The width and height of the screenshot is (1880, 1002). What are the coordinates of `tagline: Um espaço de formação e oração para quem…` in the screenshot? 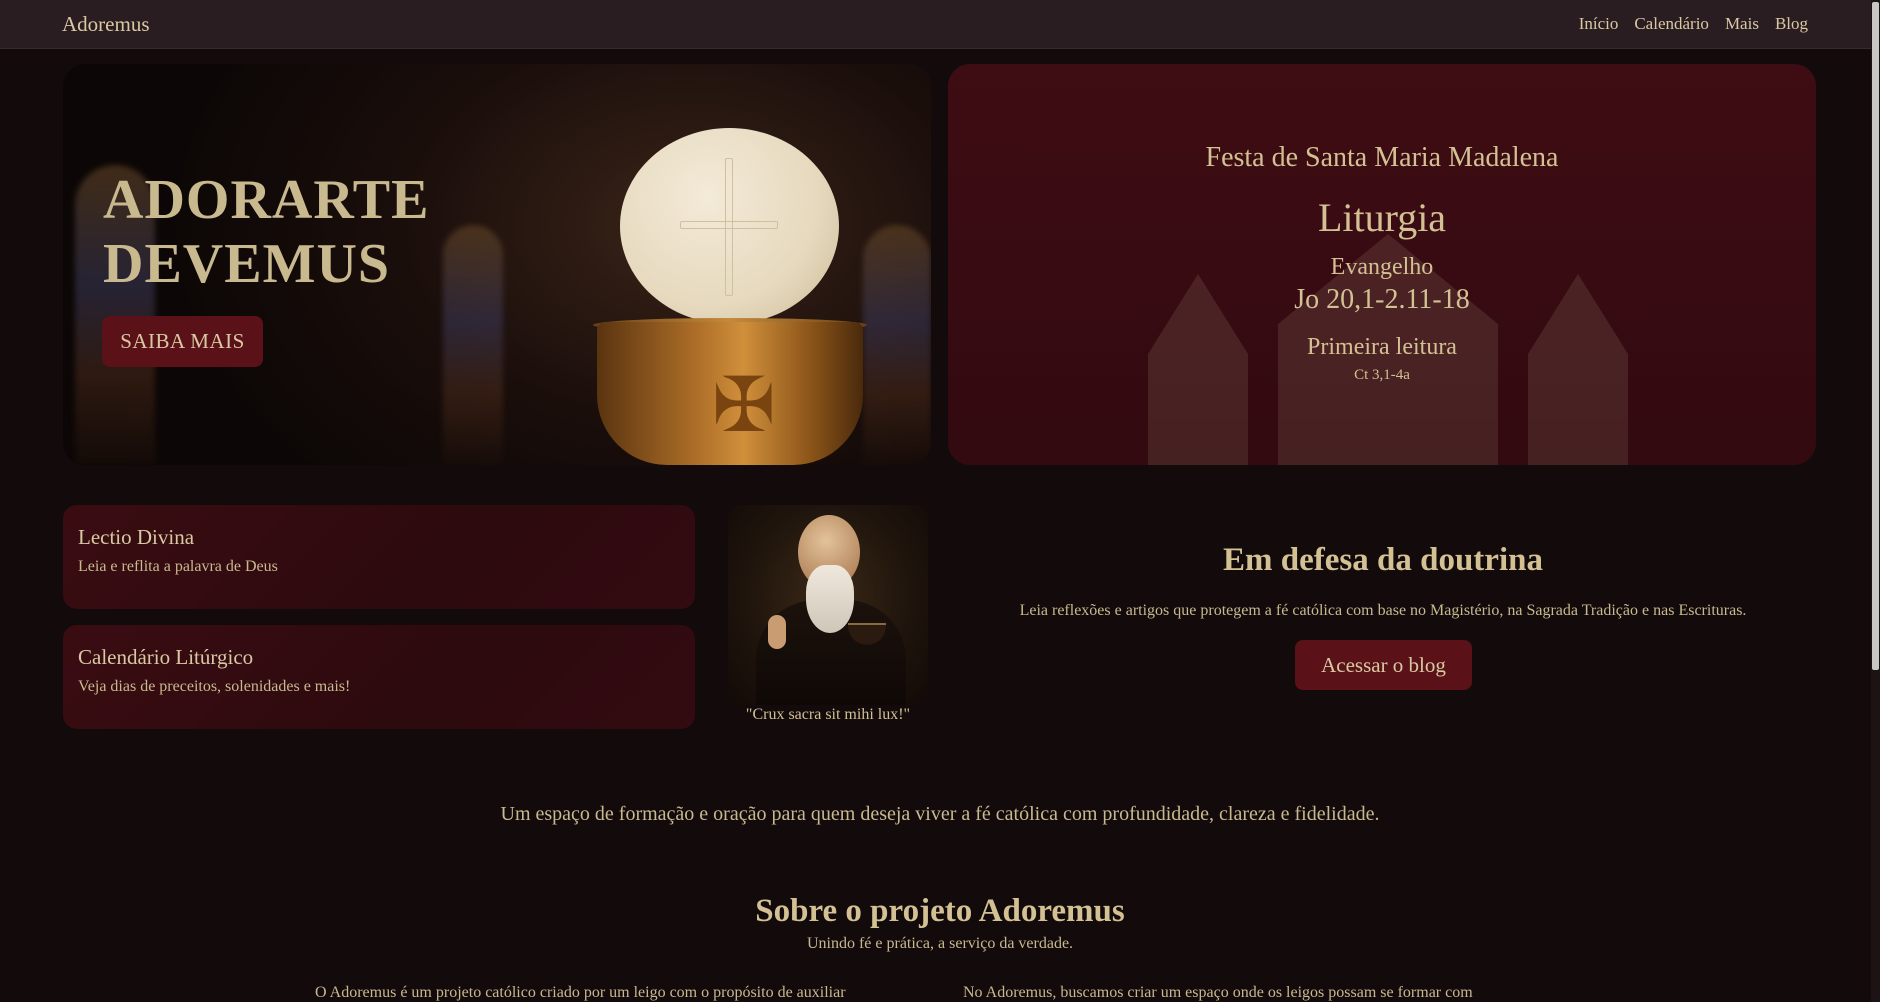 It's located at (940, 814).